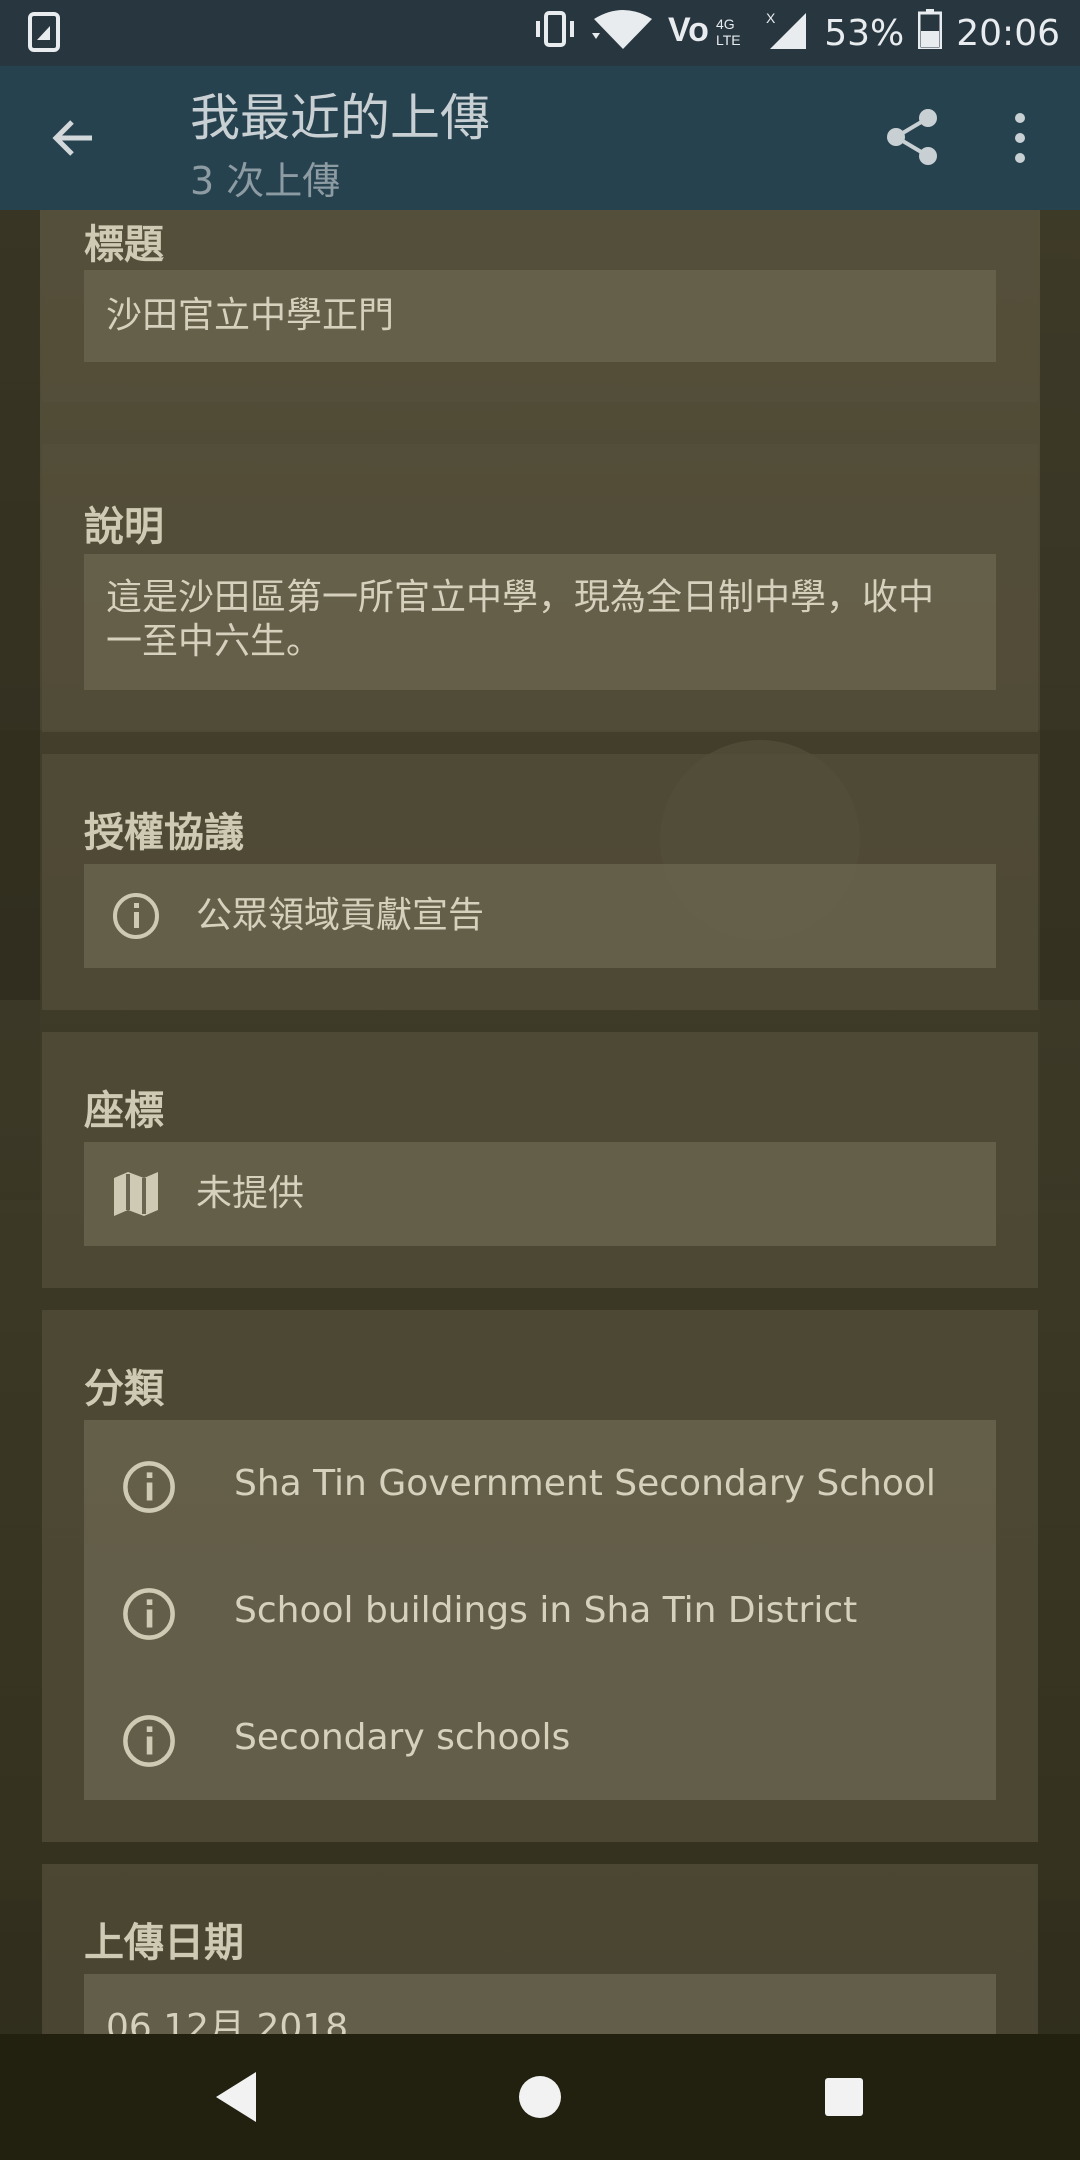 This screenshot has width=1080, height=2160. I want to click on coordinates-value: 未提供, so click(250, 1193).